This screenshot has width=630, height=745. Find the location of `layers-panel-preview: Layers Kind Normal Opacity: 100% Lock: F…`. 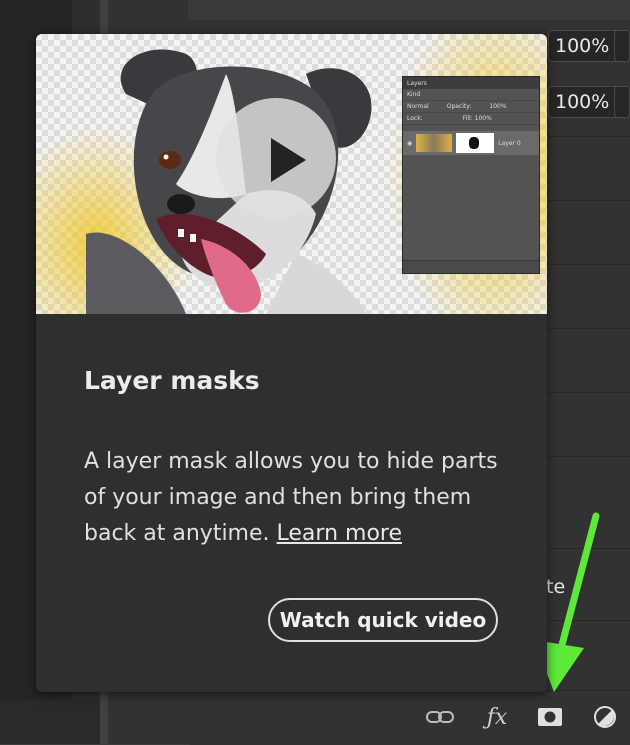

layers-panel-preview: Layers Kind Normal Opacity: 100% Lock: F… is located at coordinates (471, 175).